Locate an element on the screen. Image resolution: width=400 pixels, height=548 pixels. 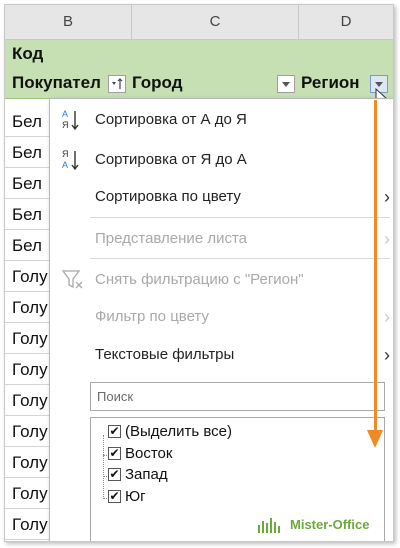
logo-text: Mister-Office is located at coordinates (330, 524).